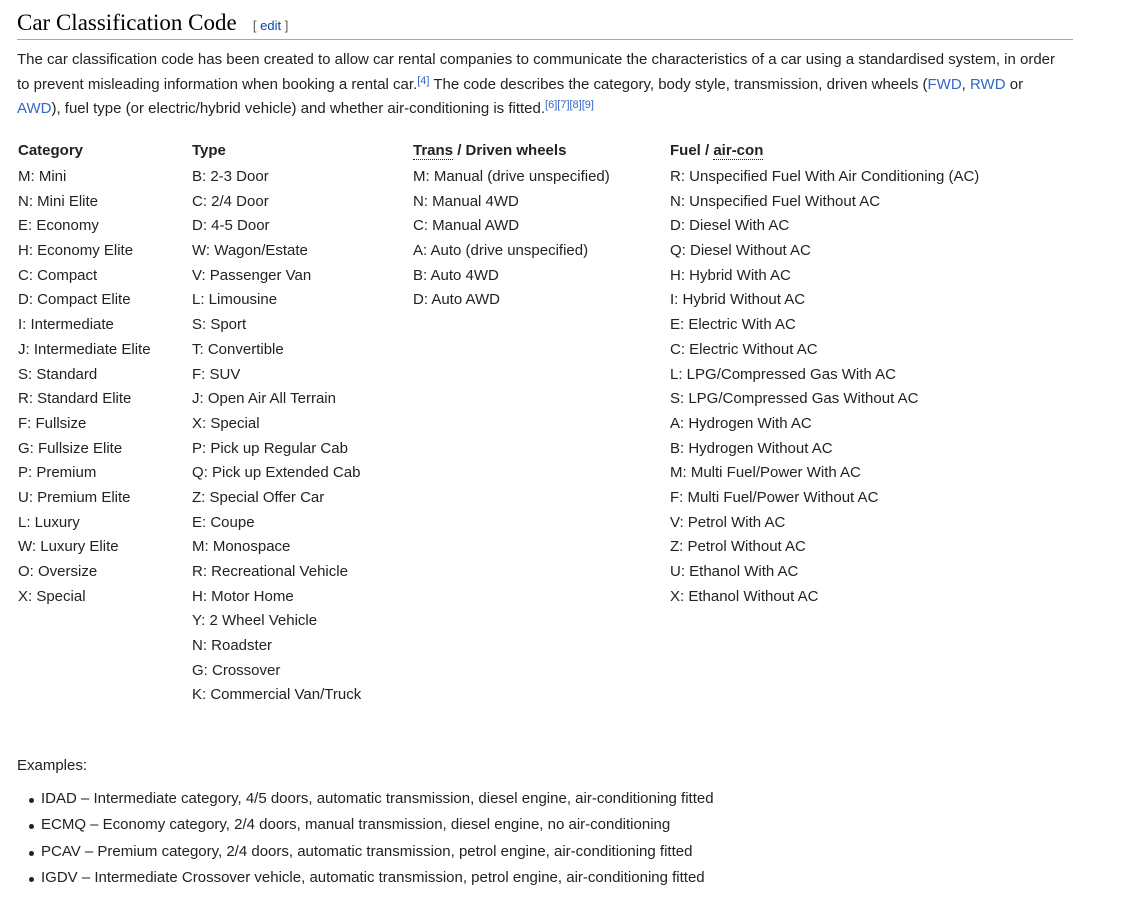 The width and height of the screenshot is (1140, 898). Describe the element at coordinates (738, 300) in the screenshot. I see `fuel-item: I: Hybrid Without AC` at that location.